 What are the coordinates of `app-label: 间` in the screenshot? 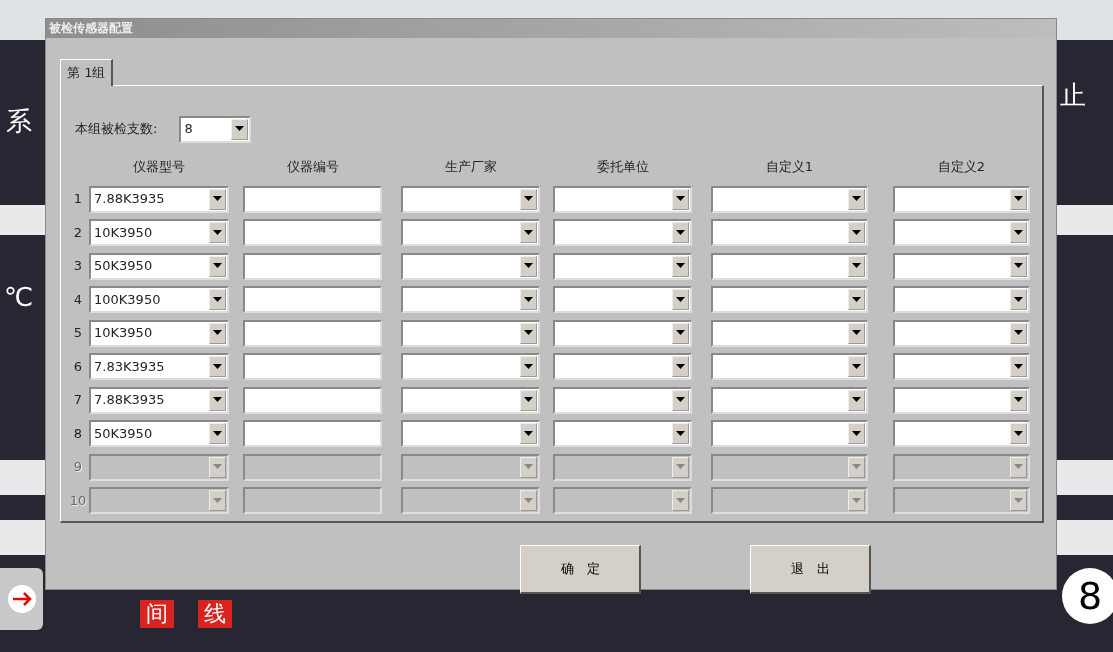 It's located at (157, 614).